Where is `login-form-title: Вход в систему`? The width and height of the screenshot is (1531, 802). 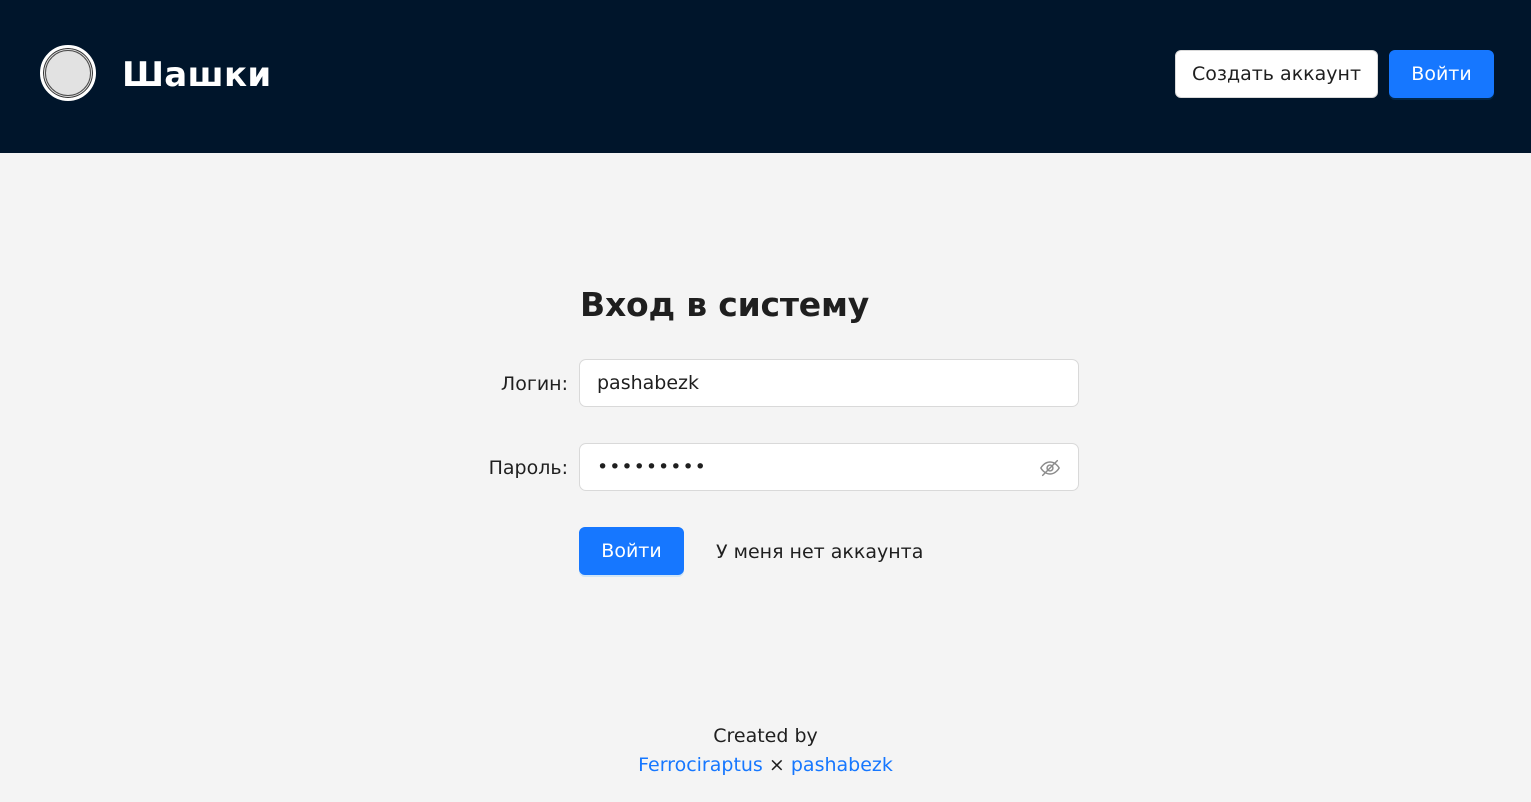 login-form-title: Вход в систему is located at coordinates (725, 304).